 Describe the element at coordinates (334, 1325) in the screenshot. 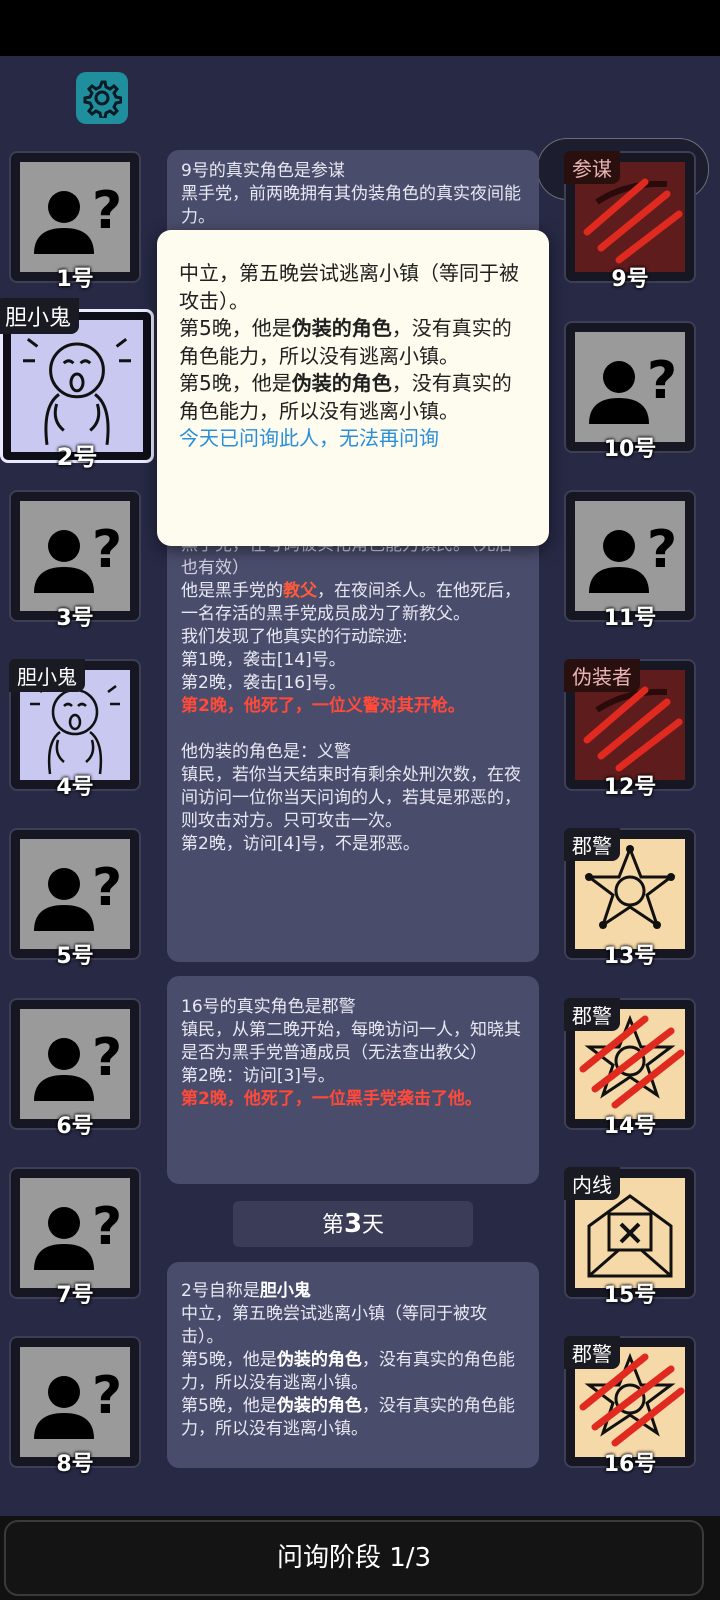

I see `log-line: 中立，第五晚尝试逃离小镇（等同于被攻击）。` at that location.